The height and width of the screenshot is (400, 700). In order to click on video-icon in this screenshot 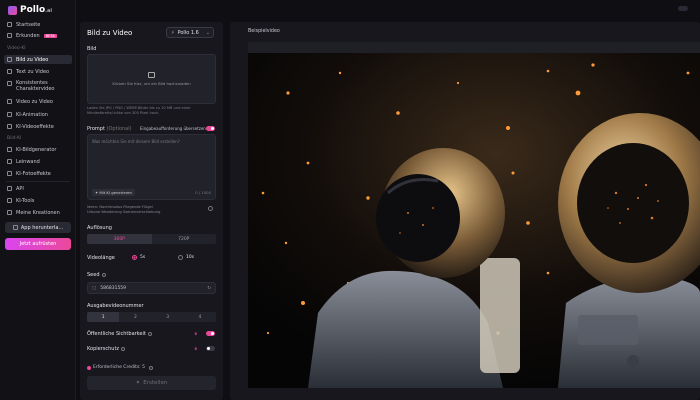, I will do `click(9, 101)`.